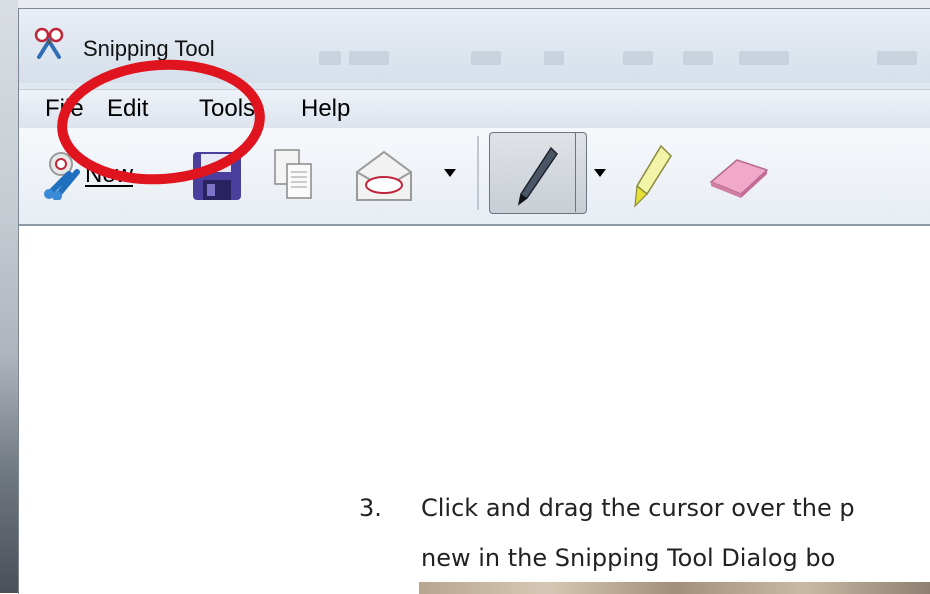 The image size is (930, 594). I want to click on instruction-line-2: new in the Snipping Tool Dialog bo, so click(628, 558).